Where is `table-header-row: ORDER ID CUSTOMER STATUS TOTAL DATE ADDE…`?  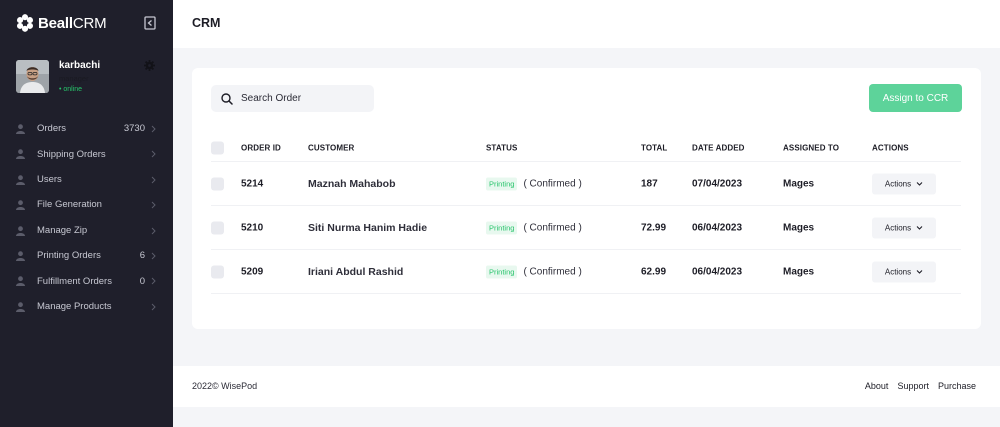 table-header-row: ORDER ID CUSTOMER STATUS TOTAL DATE ADDE… is located at coordinates (586, 148).